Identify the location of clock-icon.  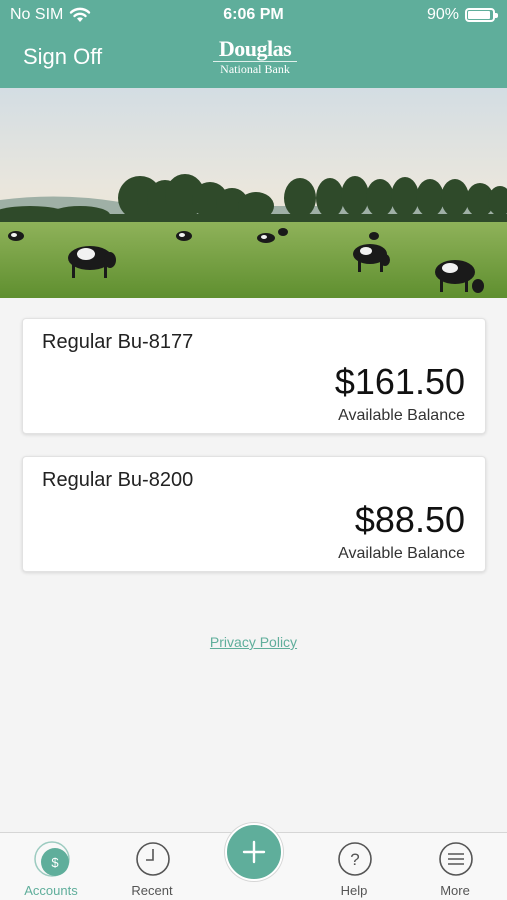
(153, 859).